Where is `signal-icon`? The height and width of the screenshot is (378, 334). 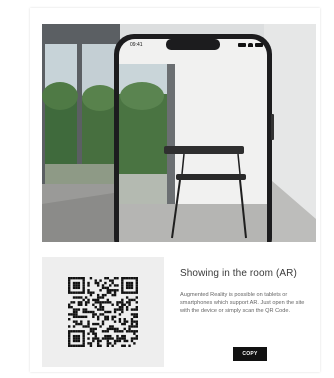 signal-icon is located at coordinates (242, 45).